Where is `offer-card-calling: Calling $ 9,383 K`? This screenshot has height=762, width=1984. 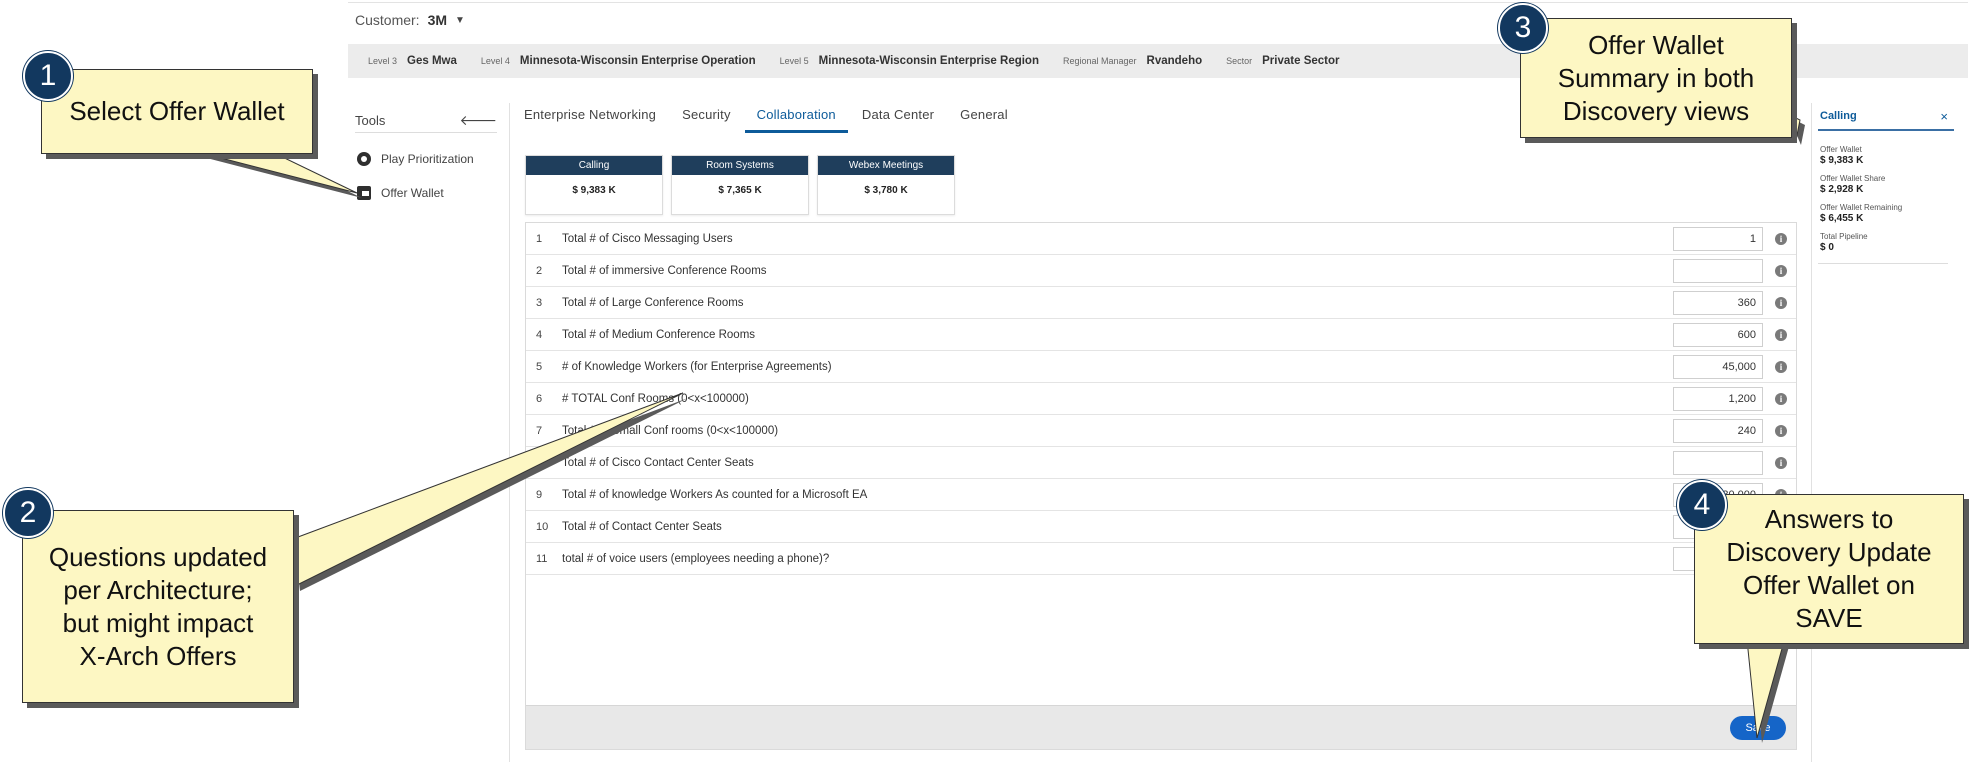 offer-card-calling: Calling $ 9,383 K is located at coordinates (594, 185).